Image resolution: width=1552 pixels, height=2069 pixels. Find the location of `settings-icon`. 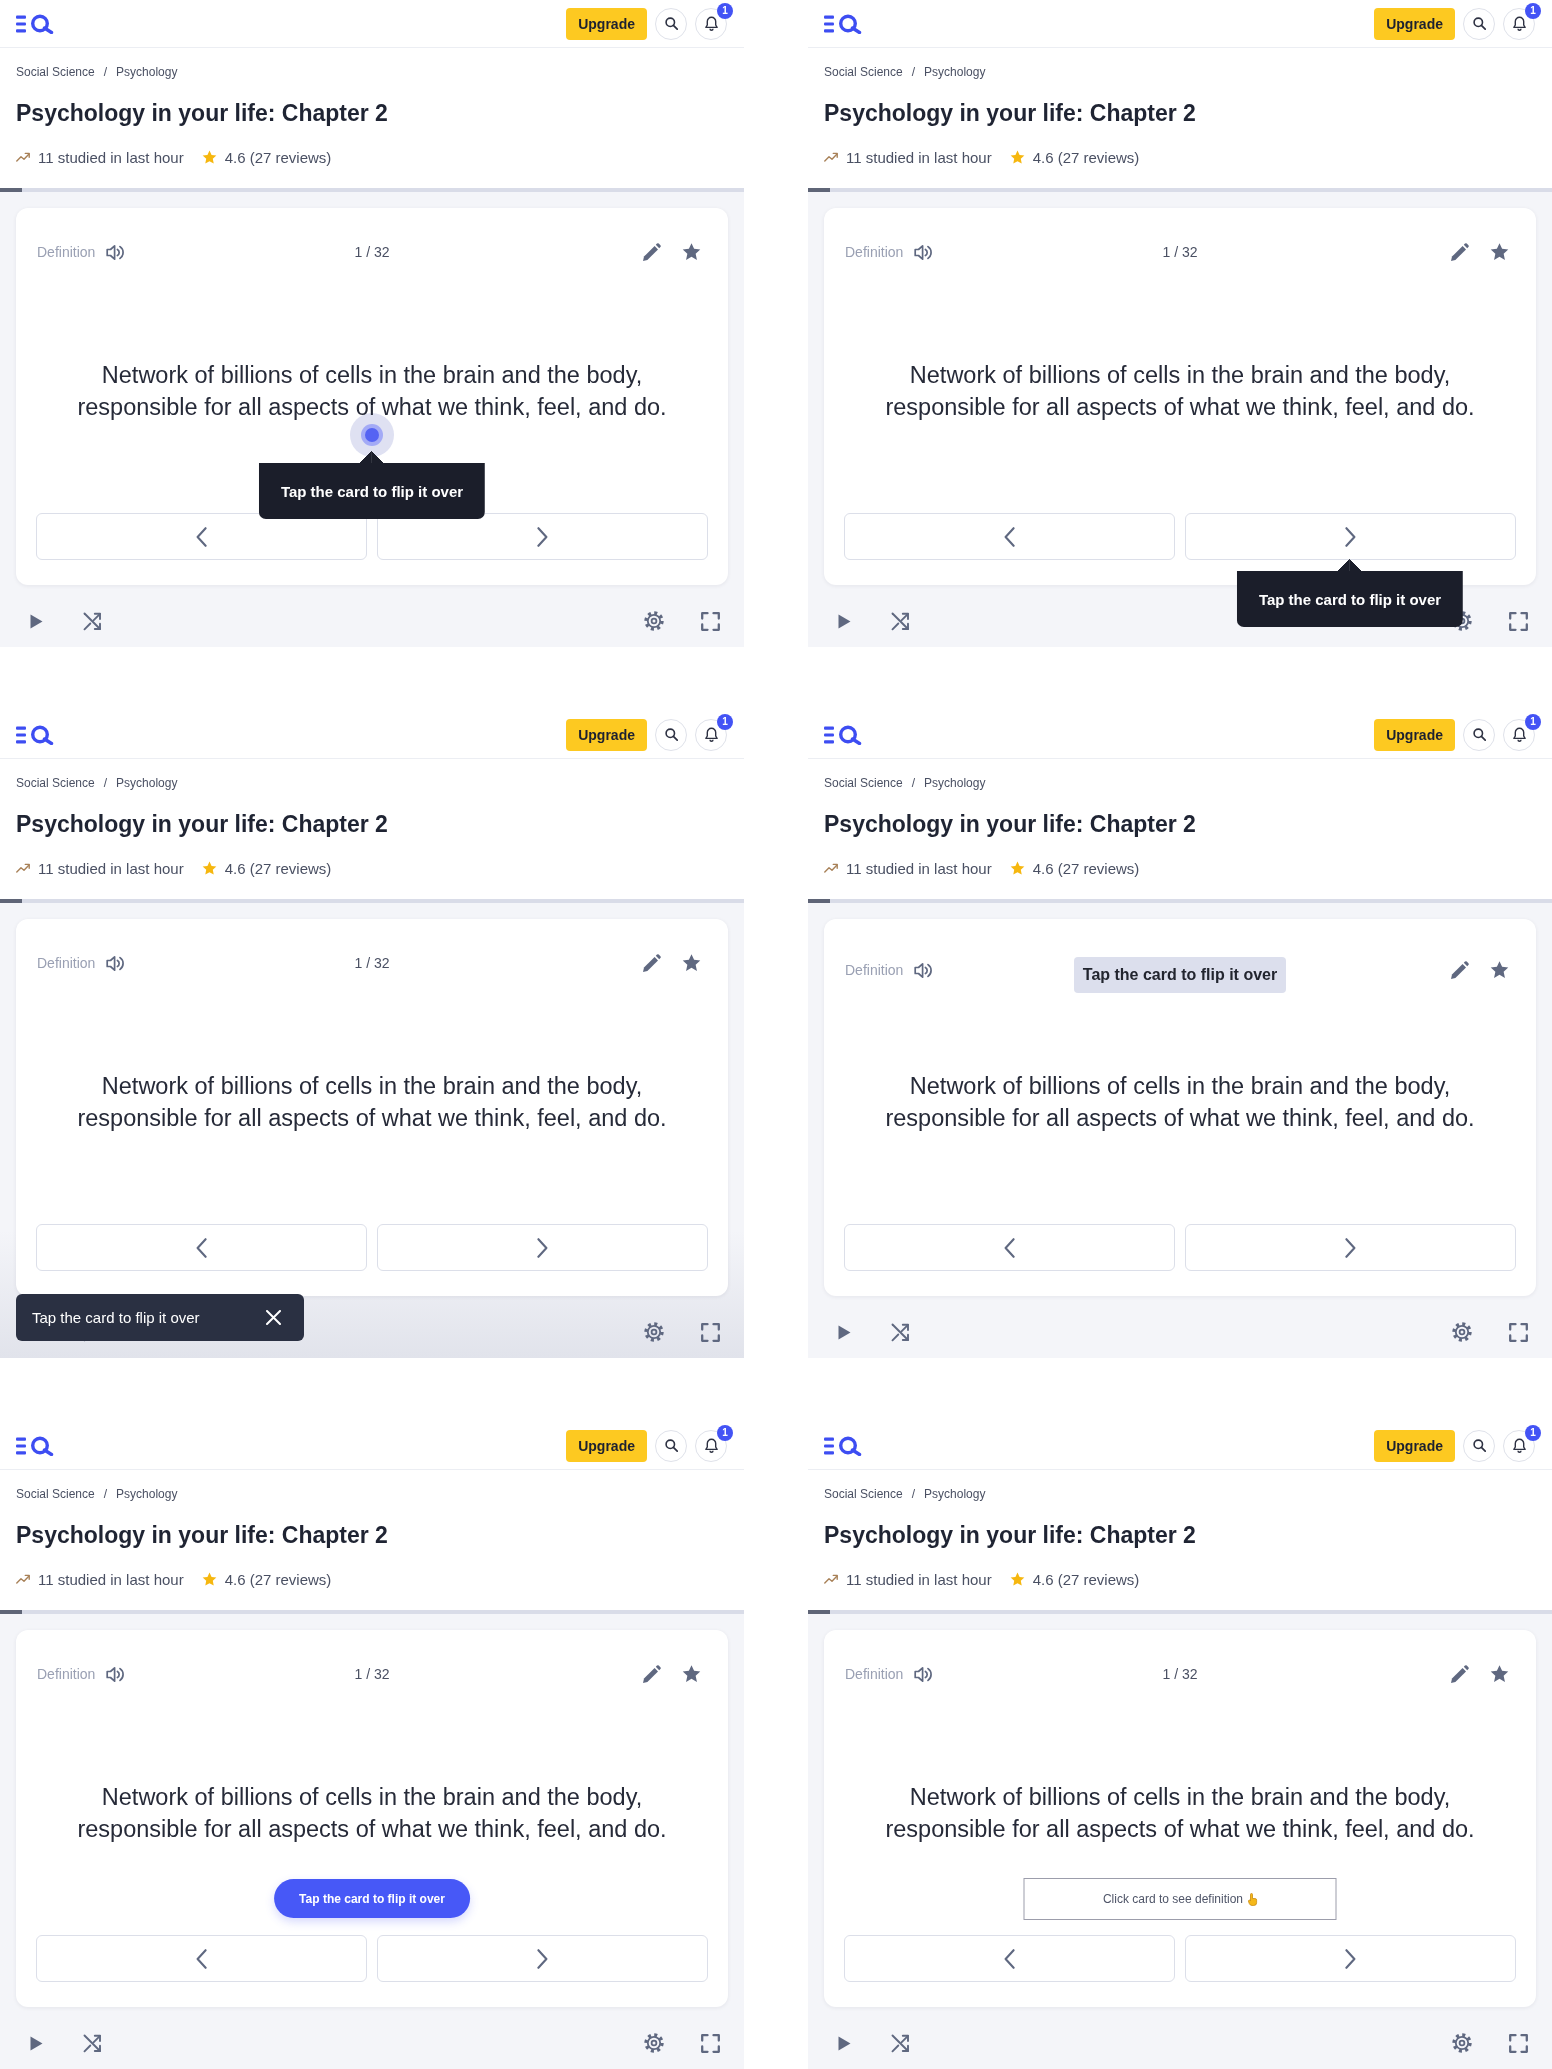

settings-icon is located at coordinates (1462, 621).